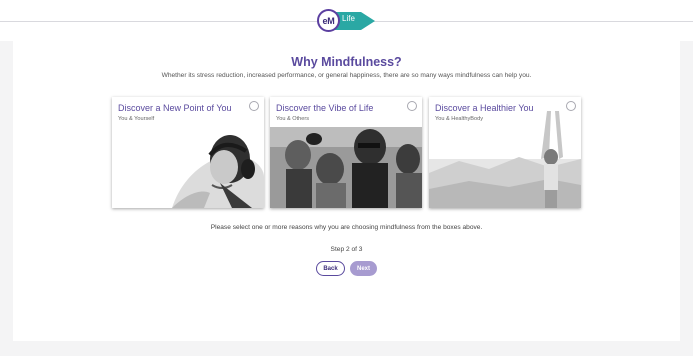 The width and height of the screenshot is (693, 356). What do you see at coordinates (330, 268) in the screenshot?
I see `back-button: Back` at bounding box center [330, 268].